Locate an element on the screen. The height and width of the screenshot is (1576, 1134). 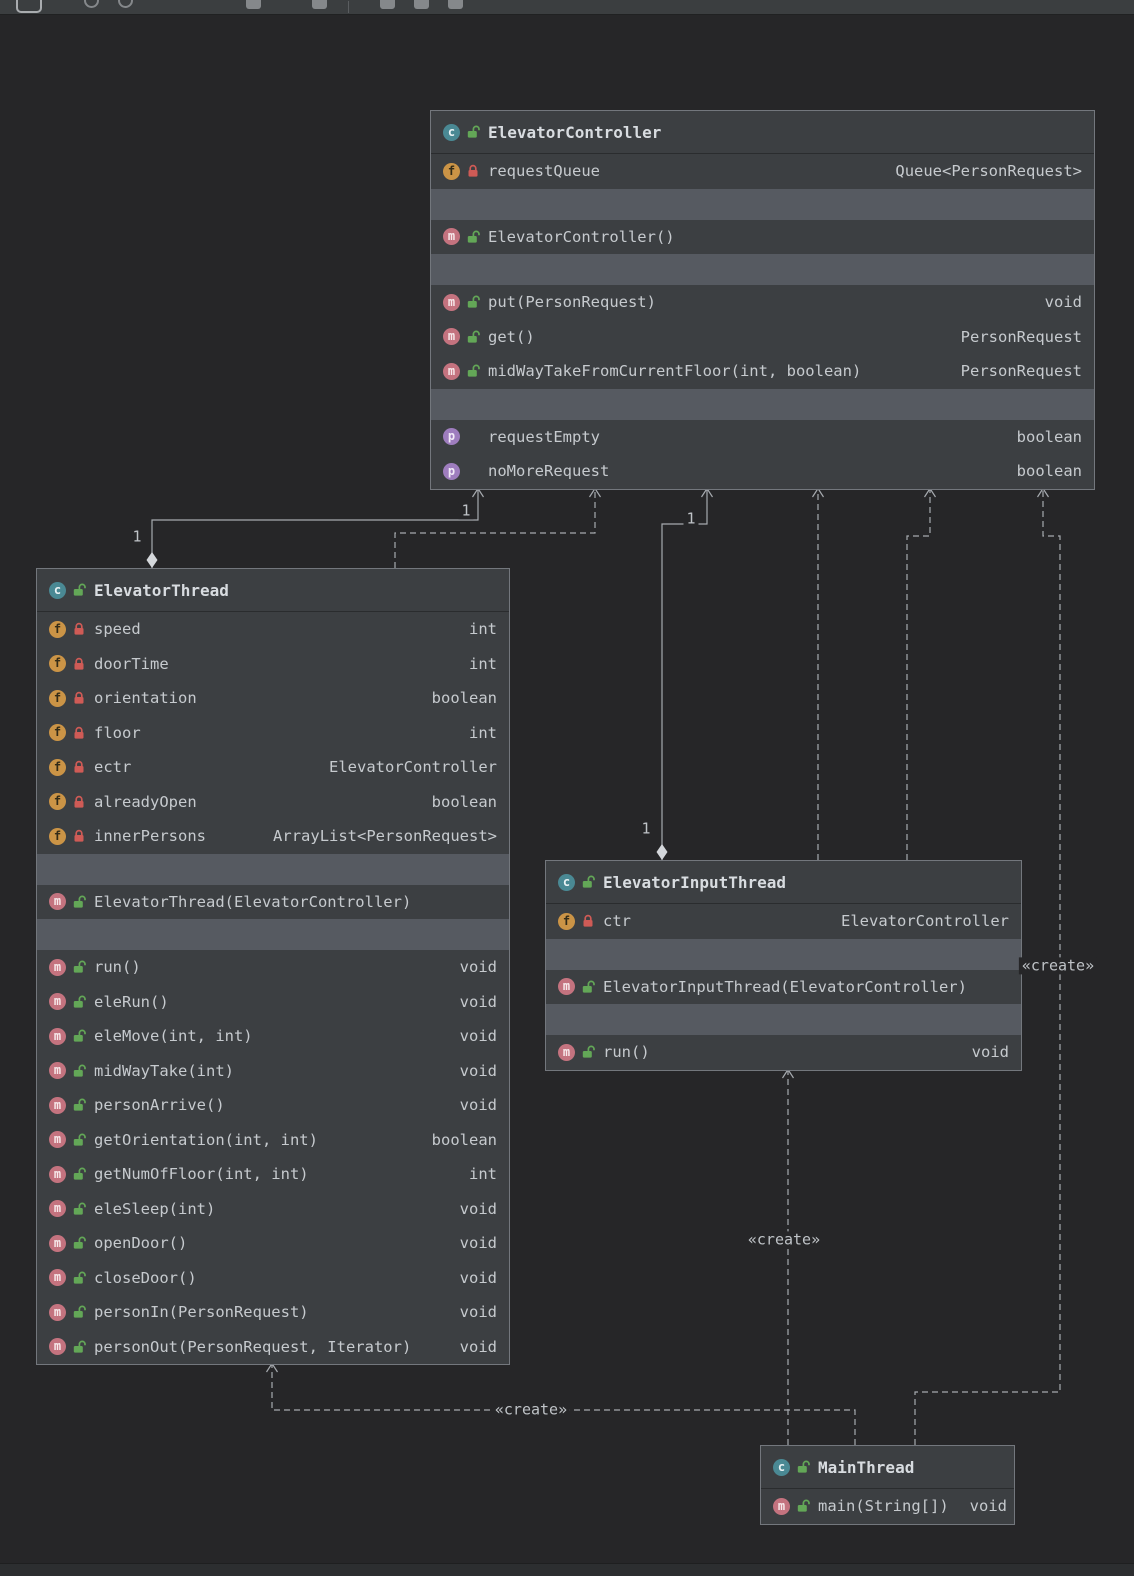
member-type: Queue<PersonRequest> is located at coordinates (988, 171).